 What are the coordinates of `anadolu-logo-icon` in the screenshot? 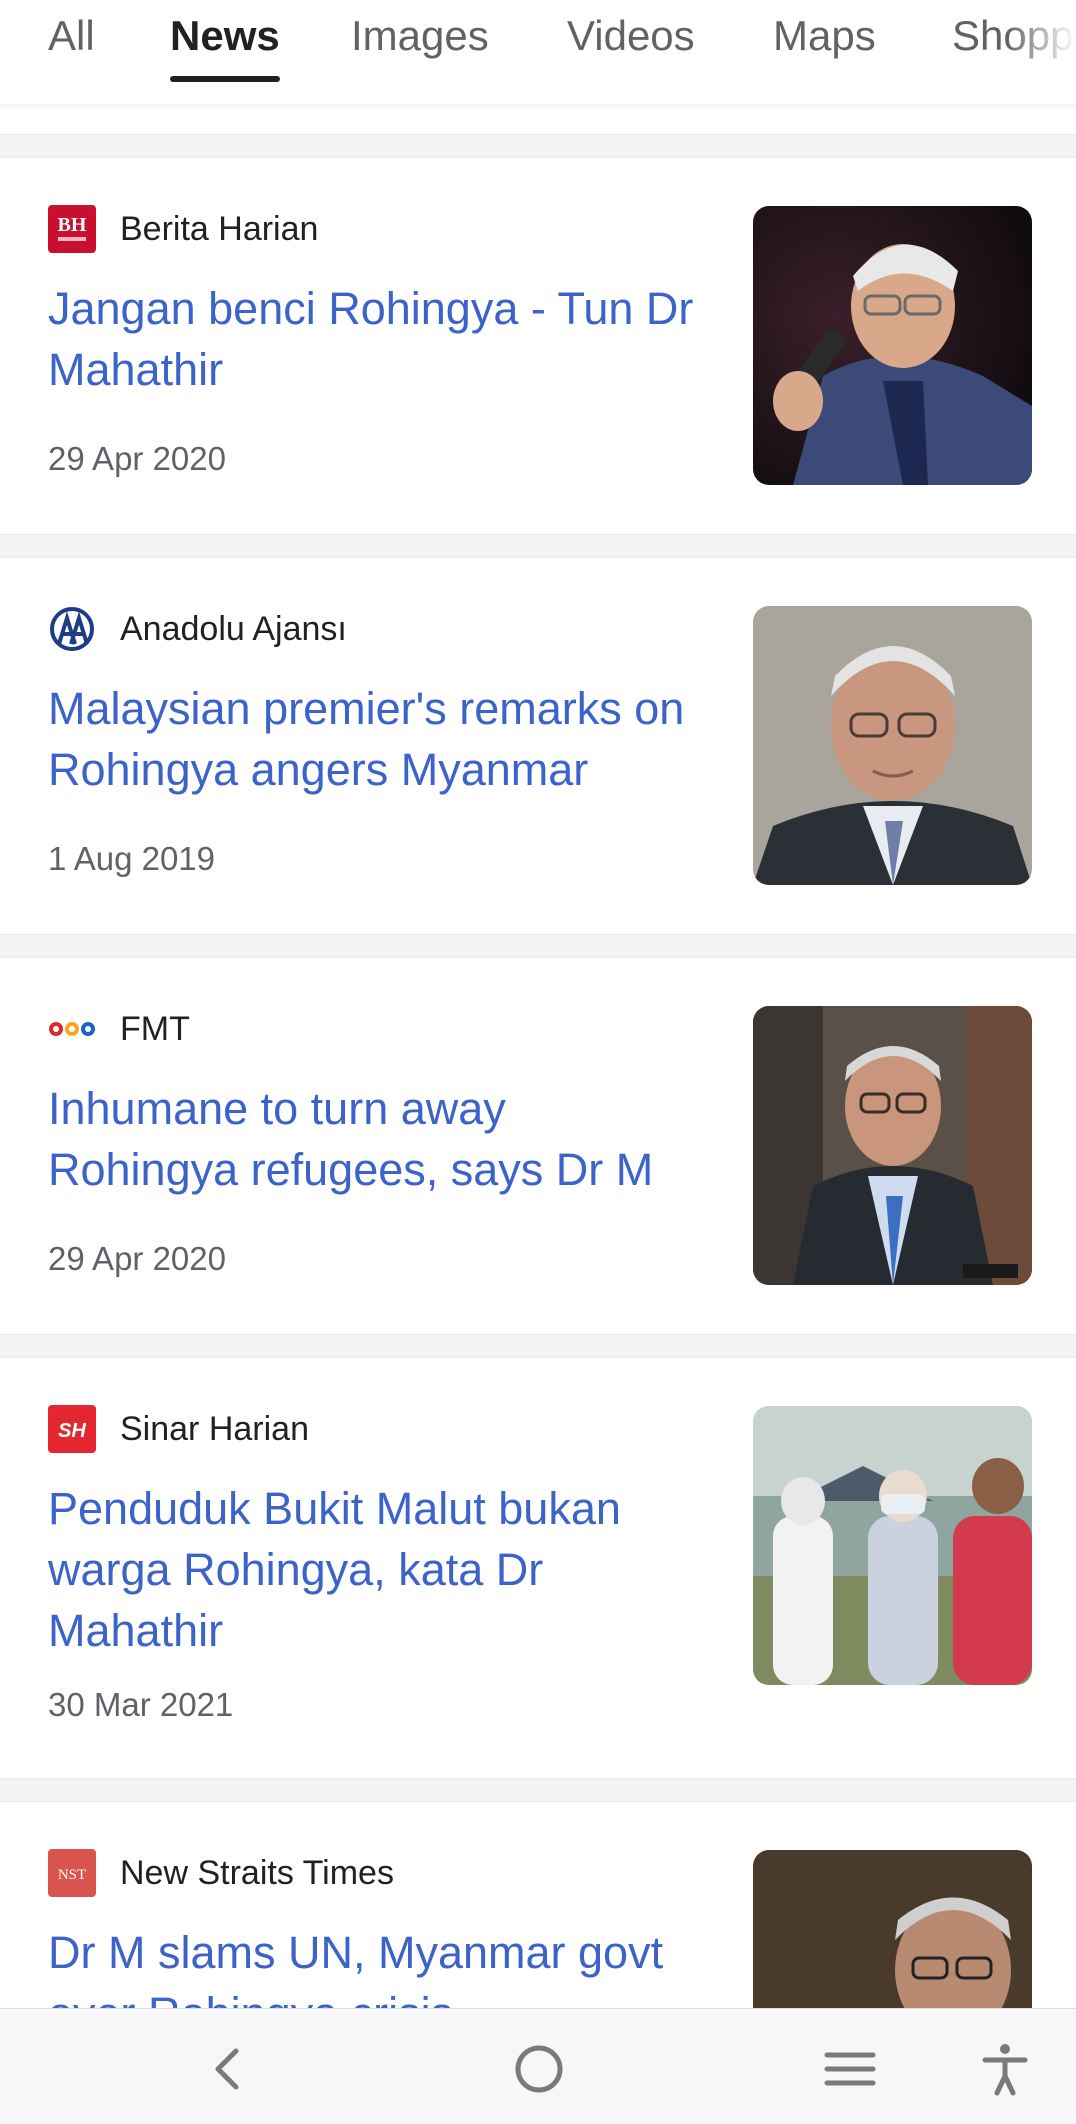 It's located at (72, 629).